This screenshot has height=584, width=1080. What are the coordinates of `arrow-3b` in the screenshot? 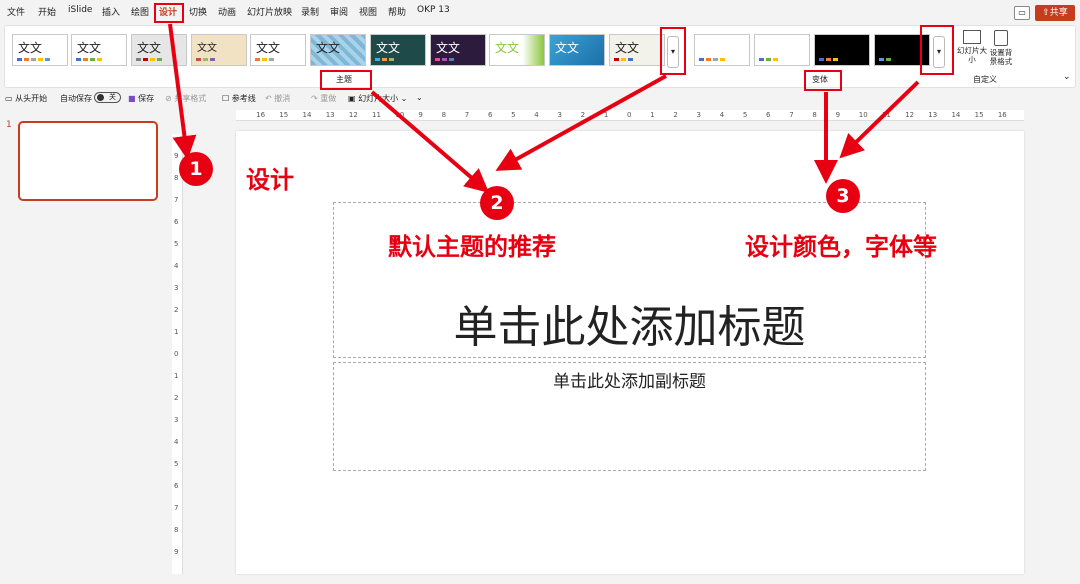 It's located at (879, 119).